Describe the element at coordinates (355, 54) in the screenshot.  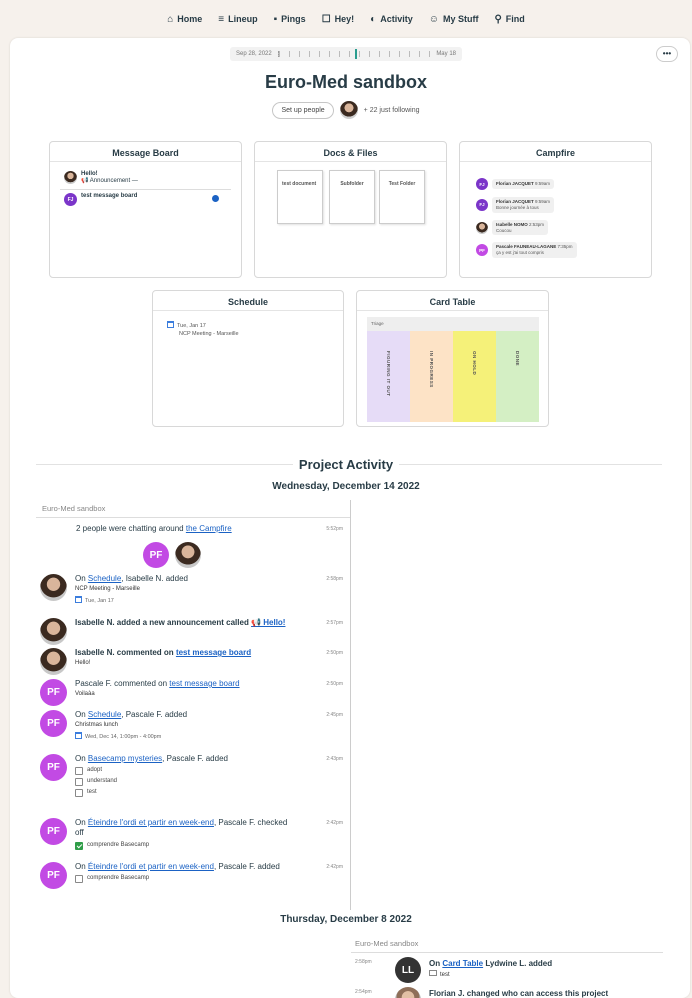
I see `timeline-now-marker` at that location.